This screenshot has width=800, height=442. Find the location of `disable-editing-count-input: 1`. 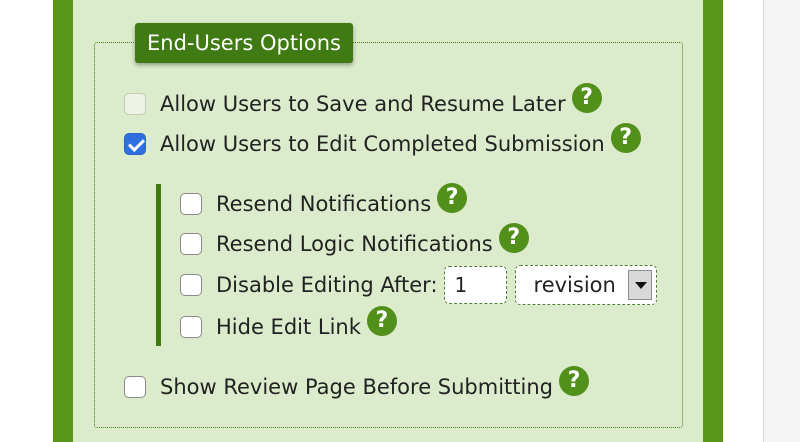

disable-editing-count-input: 1 is located at coordinates (475, 285).